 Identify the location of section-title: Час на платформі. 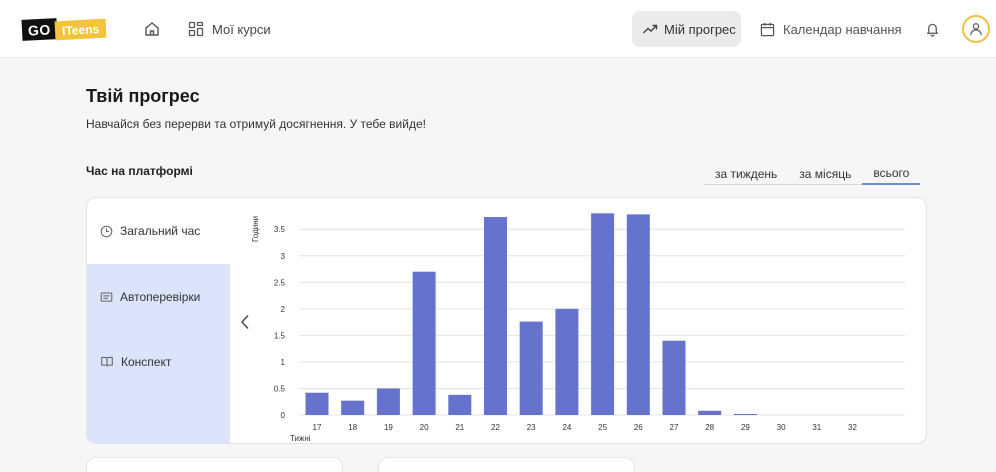
(139, 171).